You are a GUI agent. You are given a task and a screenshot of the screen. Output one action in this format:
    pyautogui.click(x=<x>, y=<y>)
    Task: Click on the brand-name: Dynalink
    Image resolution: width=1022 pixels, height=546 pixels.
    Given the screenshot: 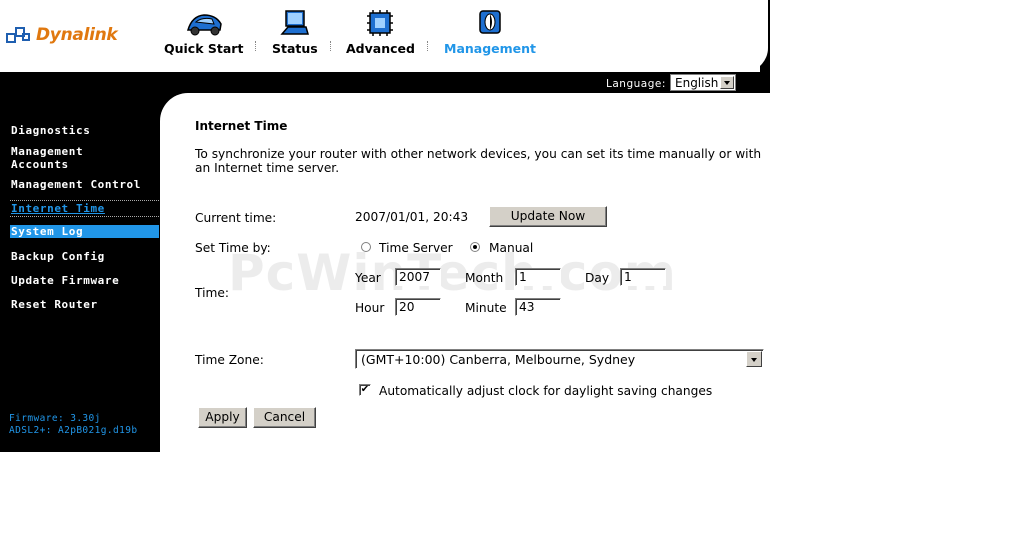 What is the action you would take?
    pyautogui.click(x=77, y=35)
    